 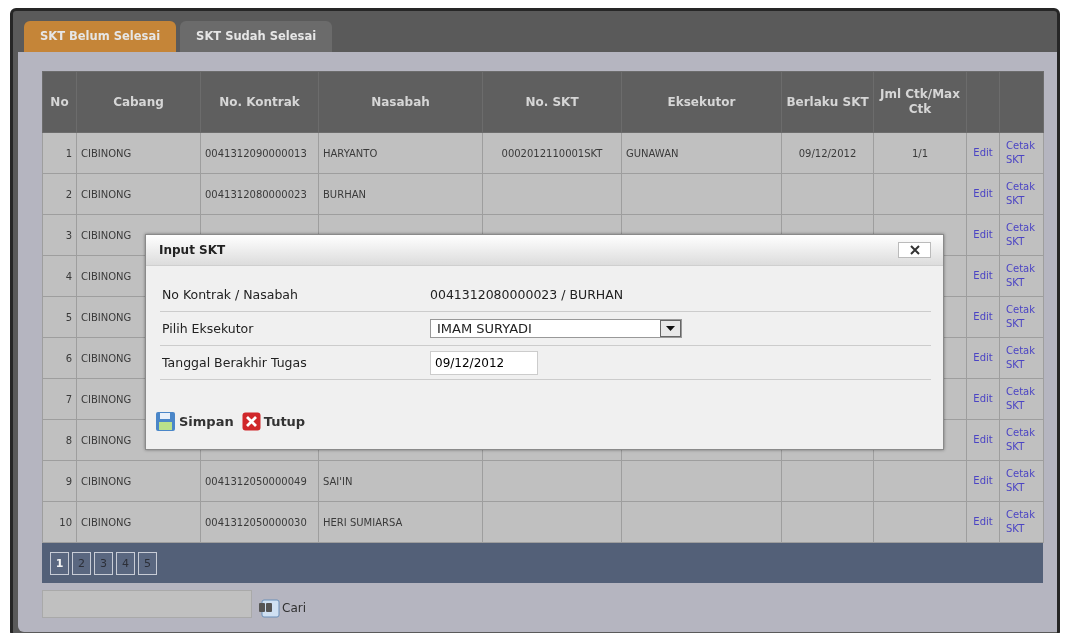 What do you see at coordinates (138, 102) in the screenshot?
I see `column-header: Cabang` at bounding box center [138, 102].